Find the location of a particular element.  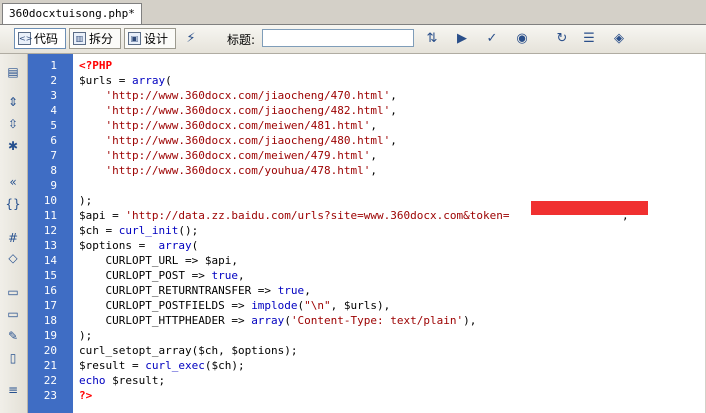

code-token: CURLOPT_POST => is located at coordinates (145, 275).